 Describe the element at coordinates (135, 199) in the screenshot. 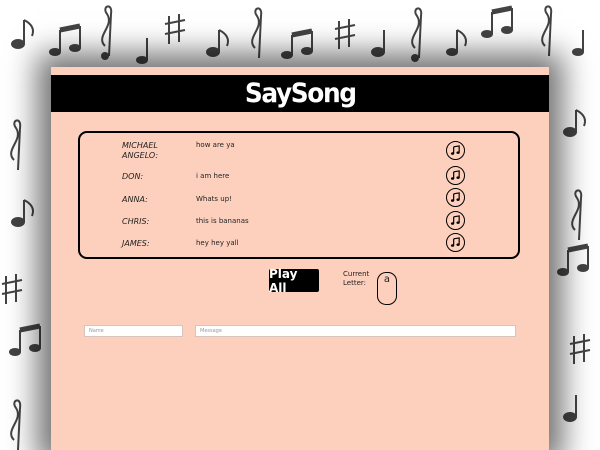

I see `sender-name: ANNA:` at that location.